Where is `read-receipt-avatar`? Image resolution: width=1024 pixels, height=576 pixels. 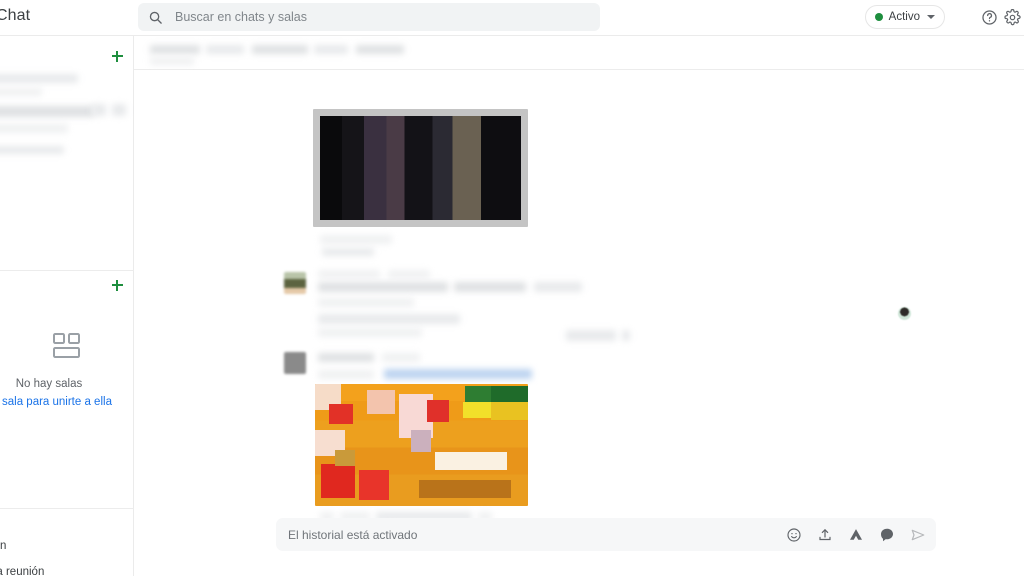 read-receipt-avatar is located at coordinates (904, 313).